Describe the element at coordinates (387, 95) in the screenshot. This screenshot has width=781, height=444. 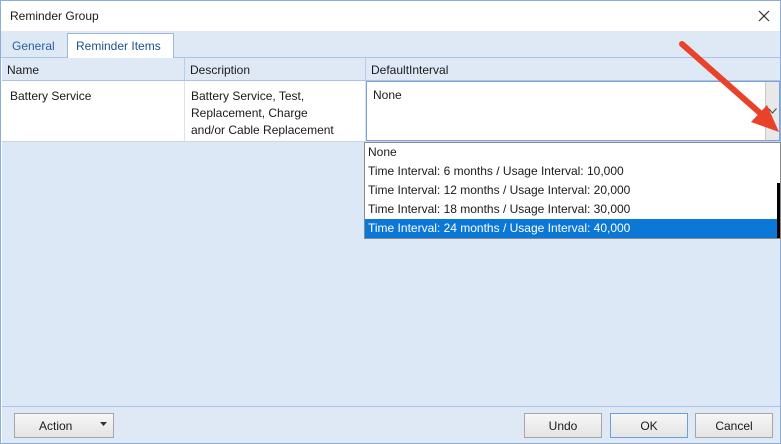
I see `combo-value: None` at that location.